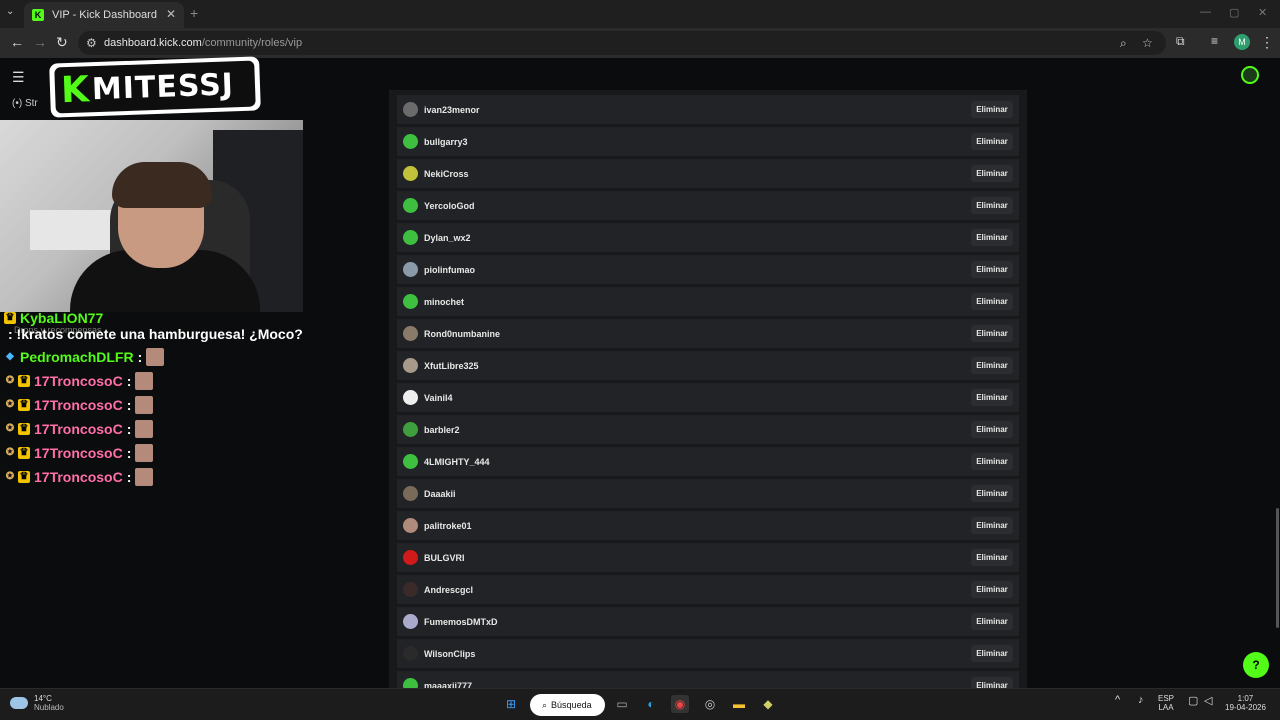  I want to click on obs-icon: ◎, so click(710, 704).